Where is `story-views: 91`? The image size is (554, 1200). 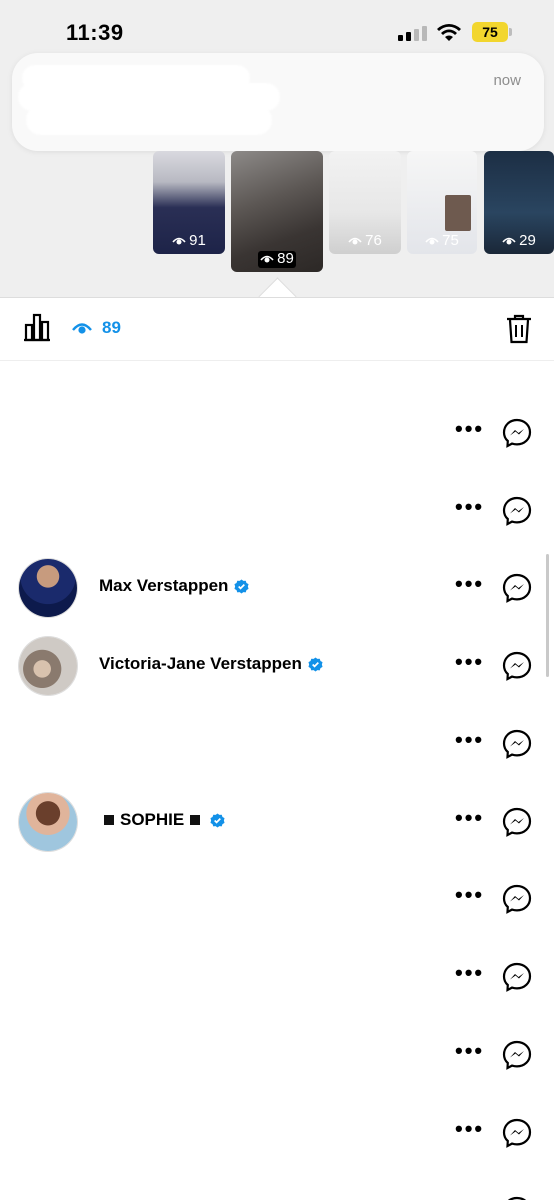
story-views: 91 is located at coordinates (189, 240).